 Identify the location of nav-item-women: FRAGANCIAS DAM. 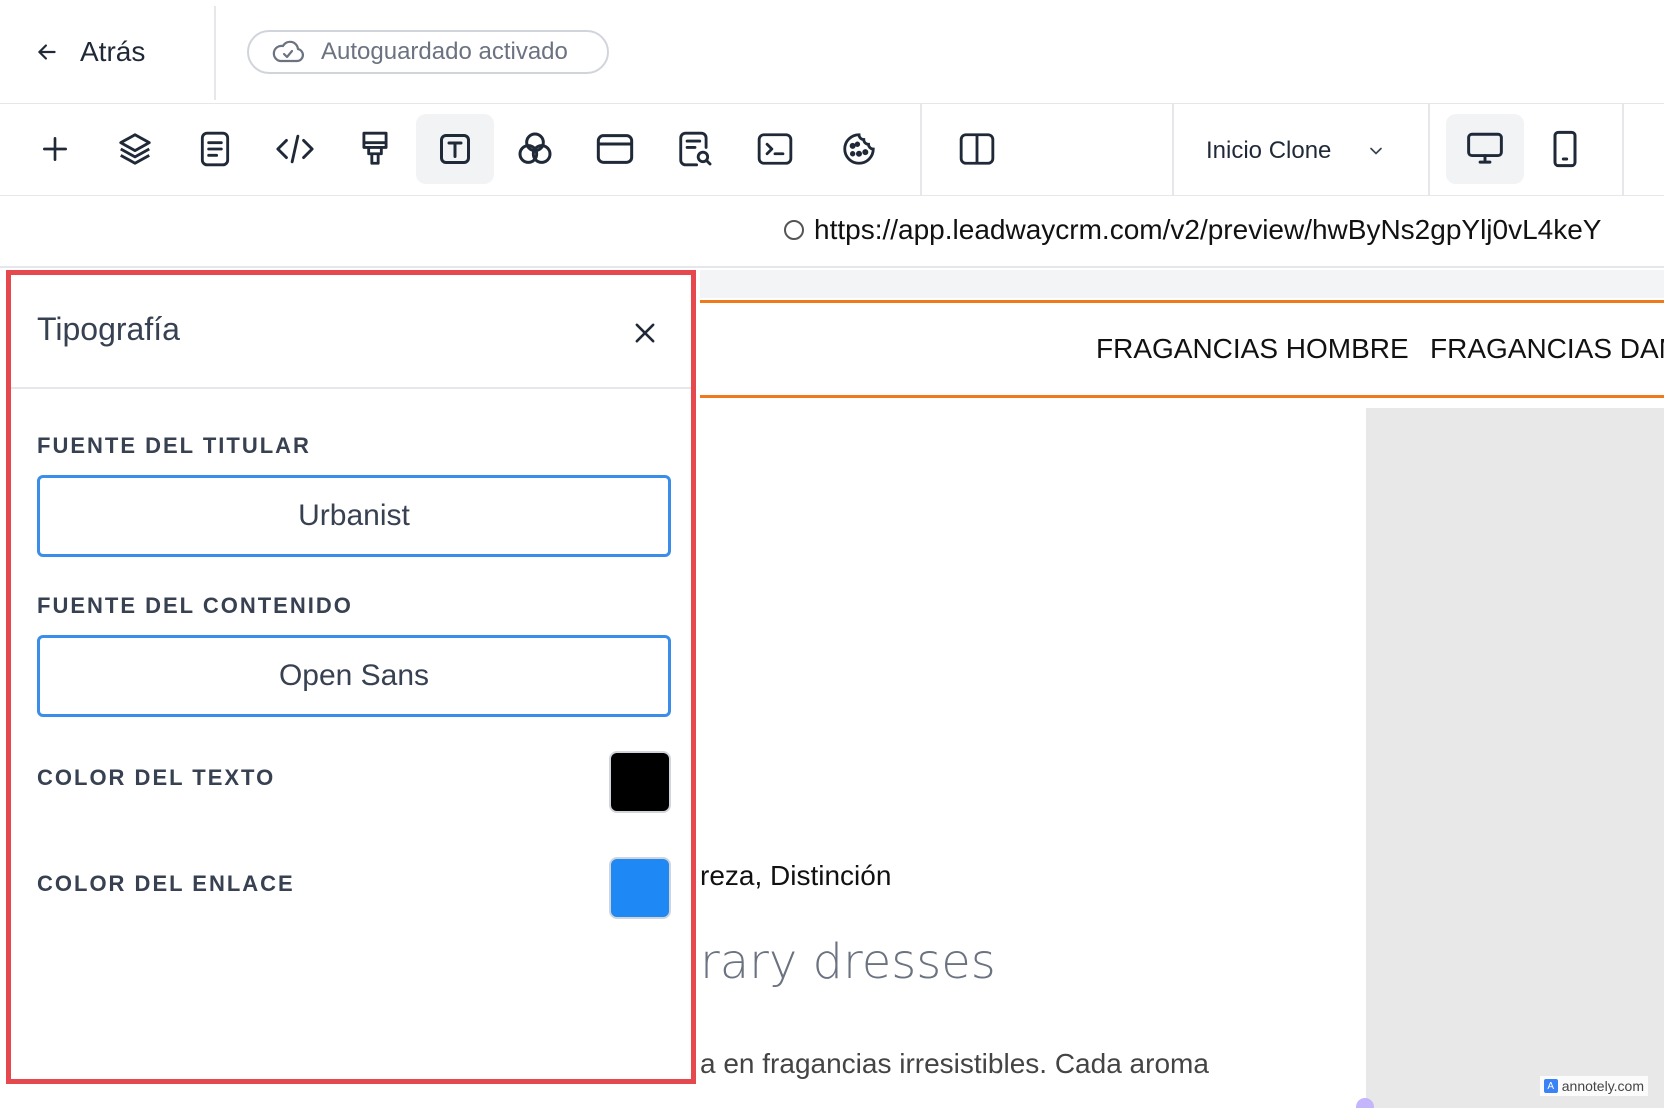
(1547, 349).